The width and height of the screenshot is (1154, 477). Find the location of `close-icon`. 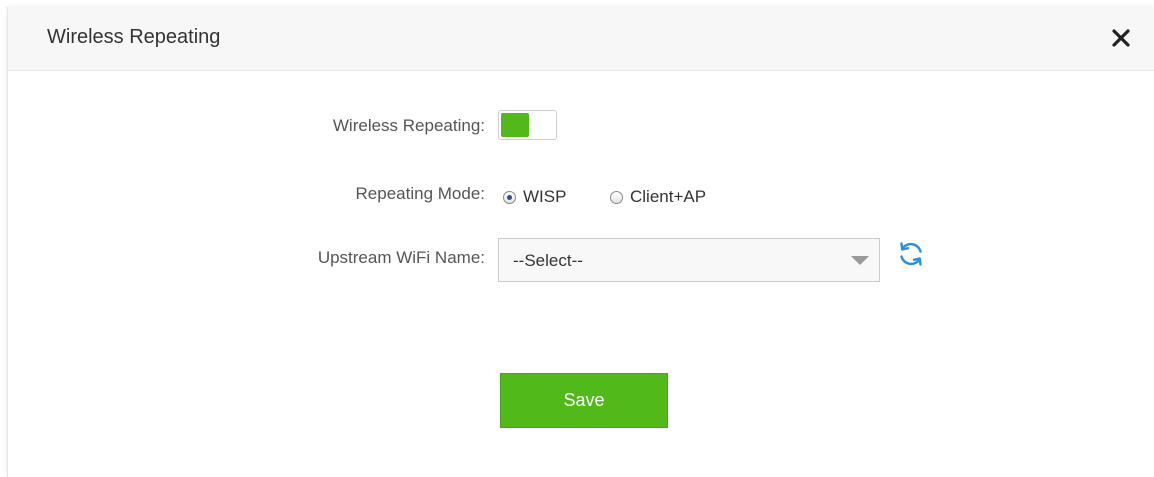

close-icon is located at coordinates (1121, 38).